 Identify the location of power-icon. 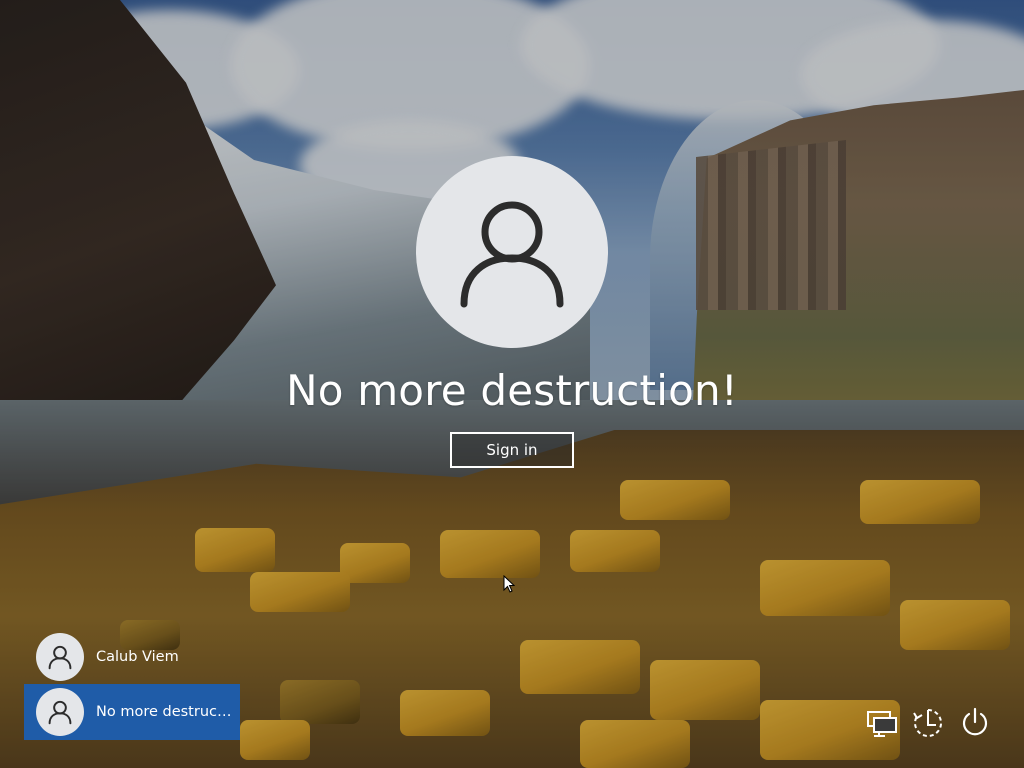
(975, 721).